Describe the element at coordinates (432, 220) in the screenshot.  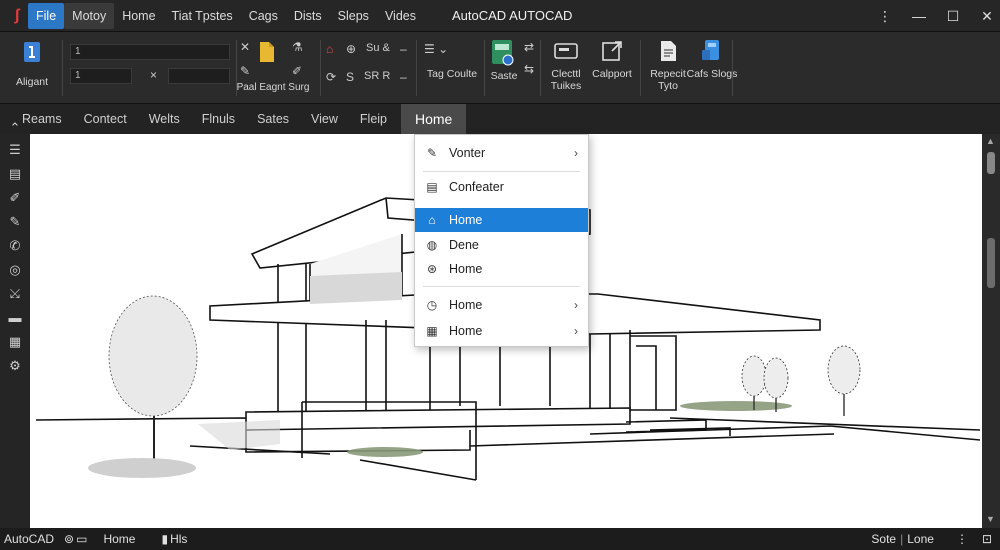
I see `home-icon: ⌂` at that location.